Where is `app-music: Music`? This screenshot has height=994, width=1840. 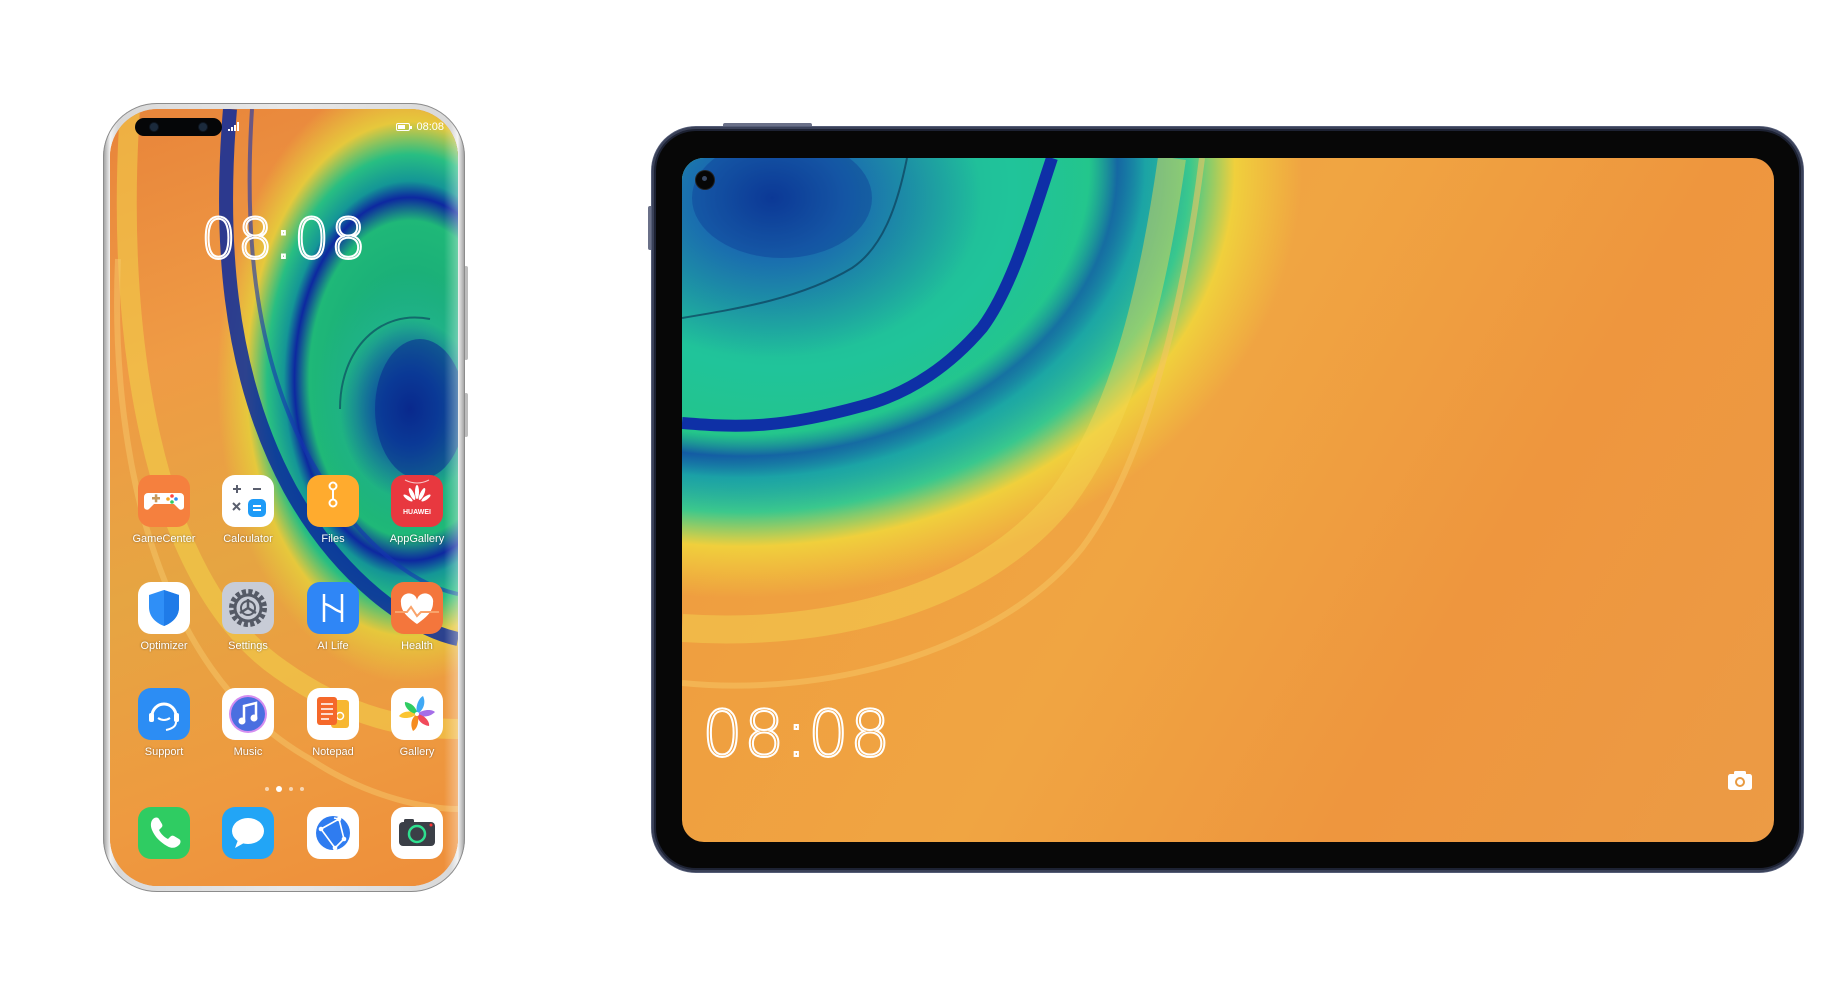 app-music: Music is located at coordinates (248, 723).